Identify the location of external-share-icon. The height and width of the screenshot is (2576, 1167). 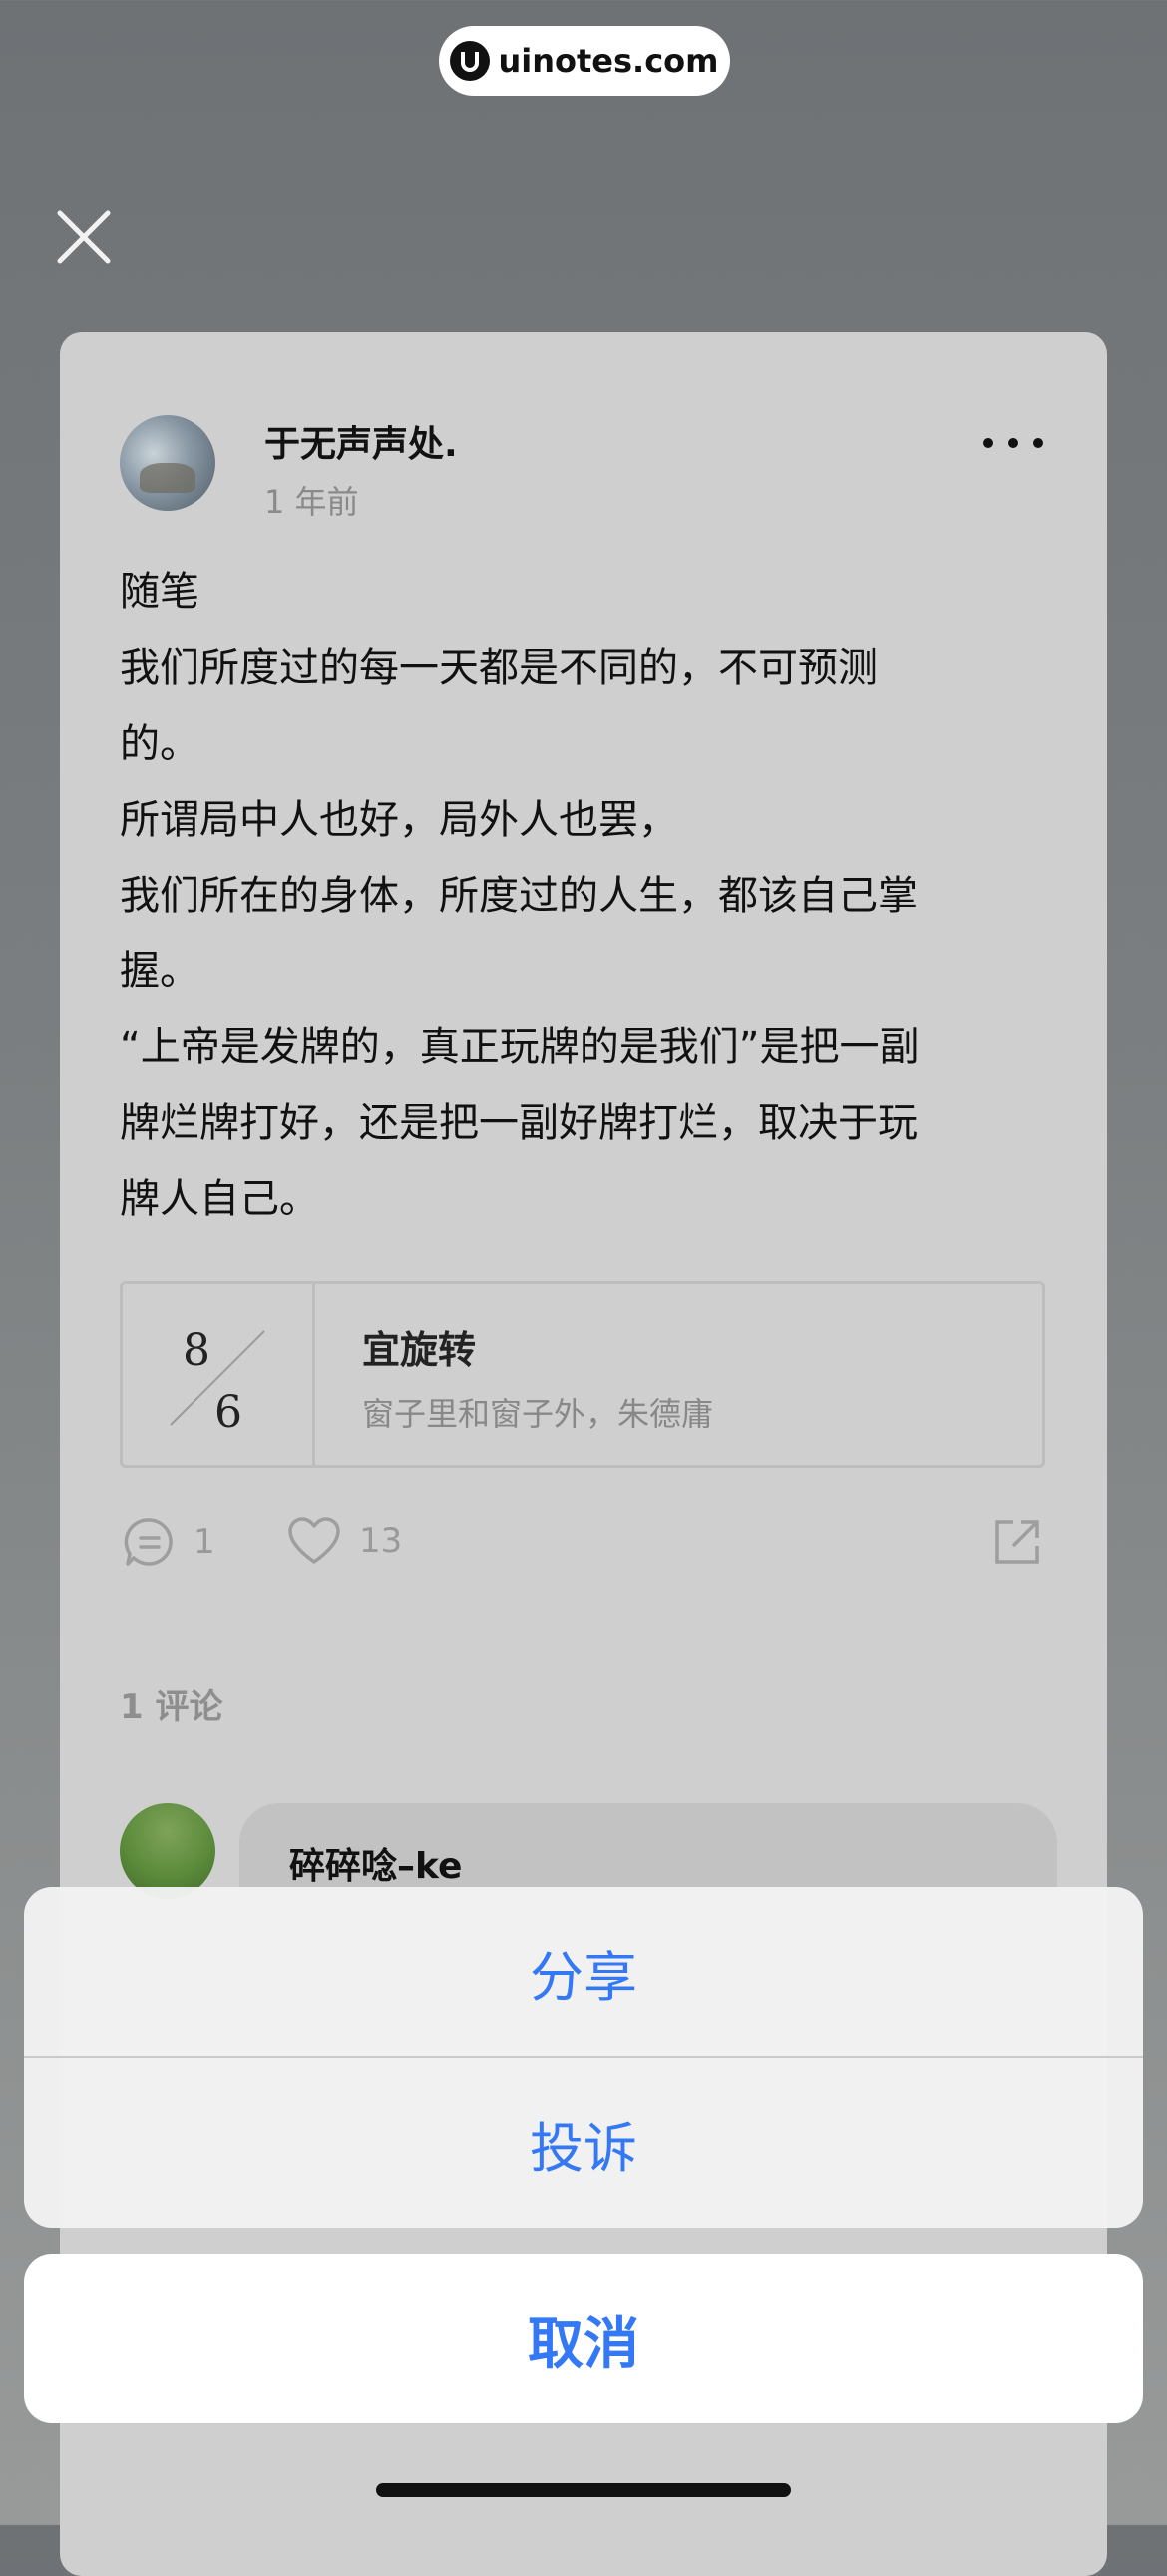
(1017, 1542).